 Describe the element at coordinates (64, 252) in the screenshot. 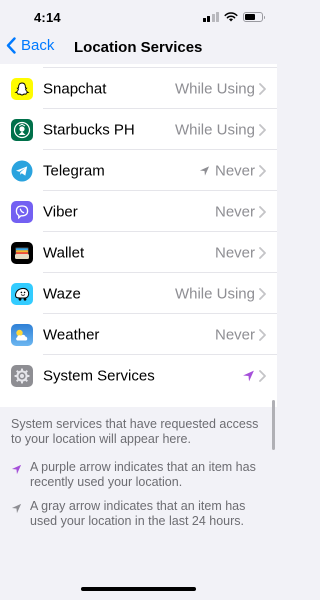

I see `app-name: Wallet` at that location.